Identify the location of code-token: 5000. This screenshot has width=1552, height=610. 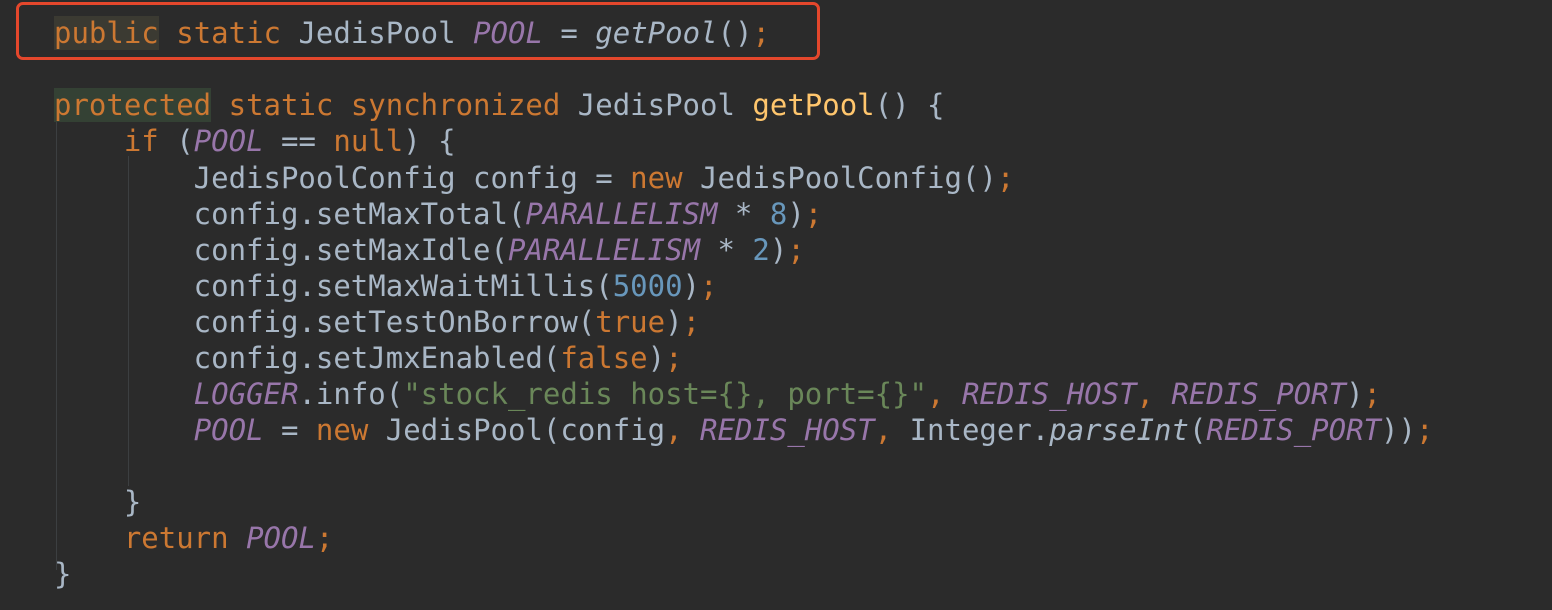
(647, 286).